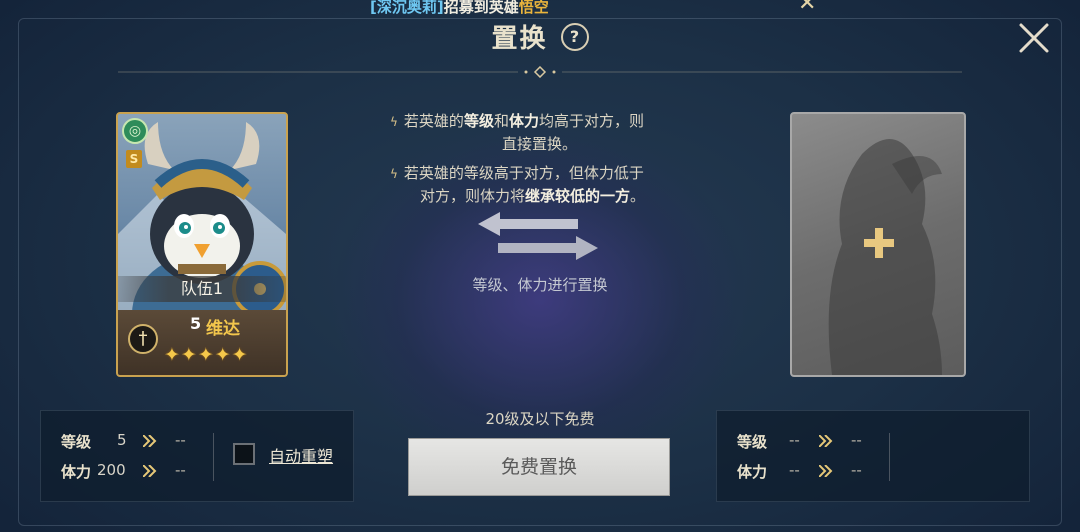  I want to click on free-note: 20级及以下免费, so click(540, 419).